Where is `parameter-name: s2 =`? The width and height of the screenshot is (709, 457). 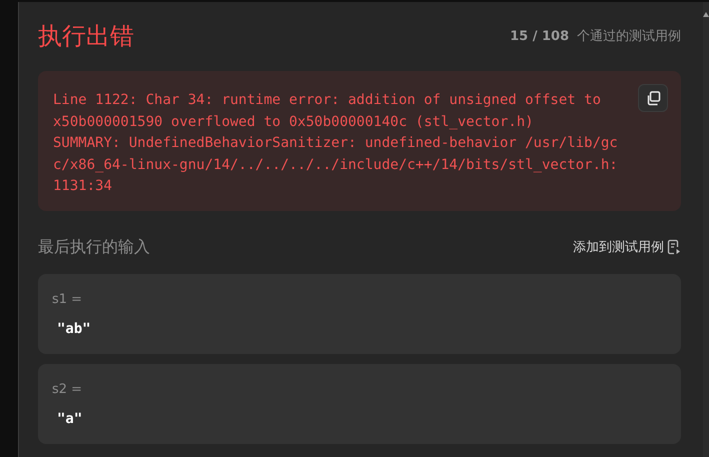
parameter-name: s2 = is located at coordinates (67, 389).